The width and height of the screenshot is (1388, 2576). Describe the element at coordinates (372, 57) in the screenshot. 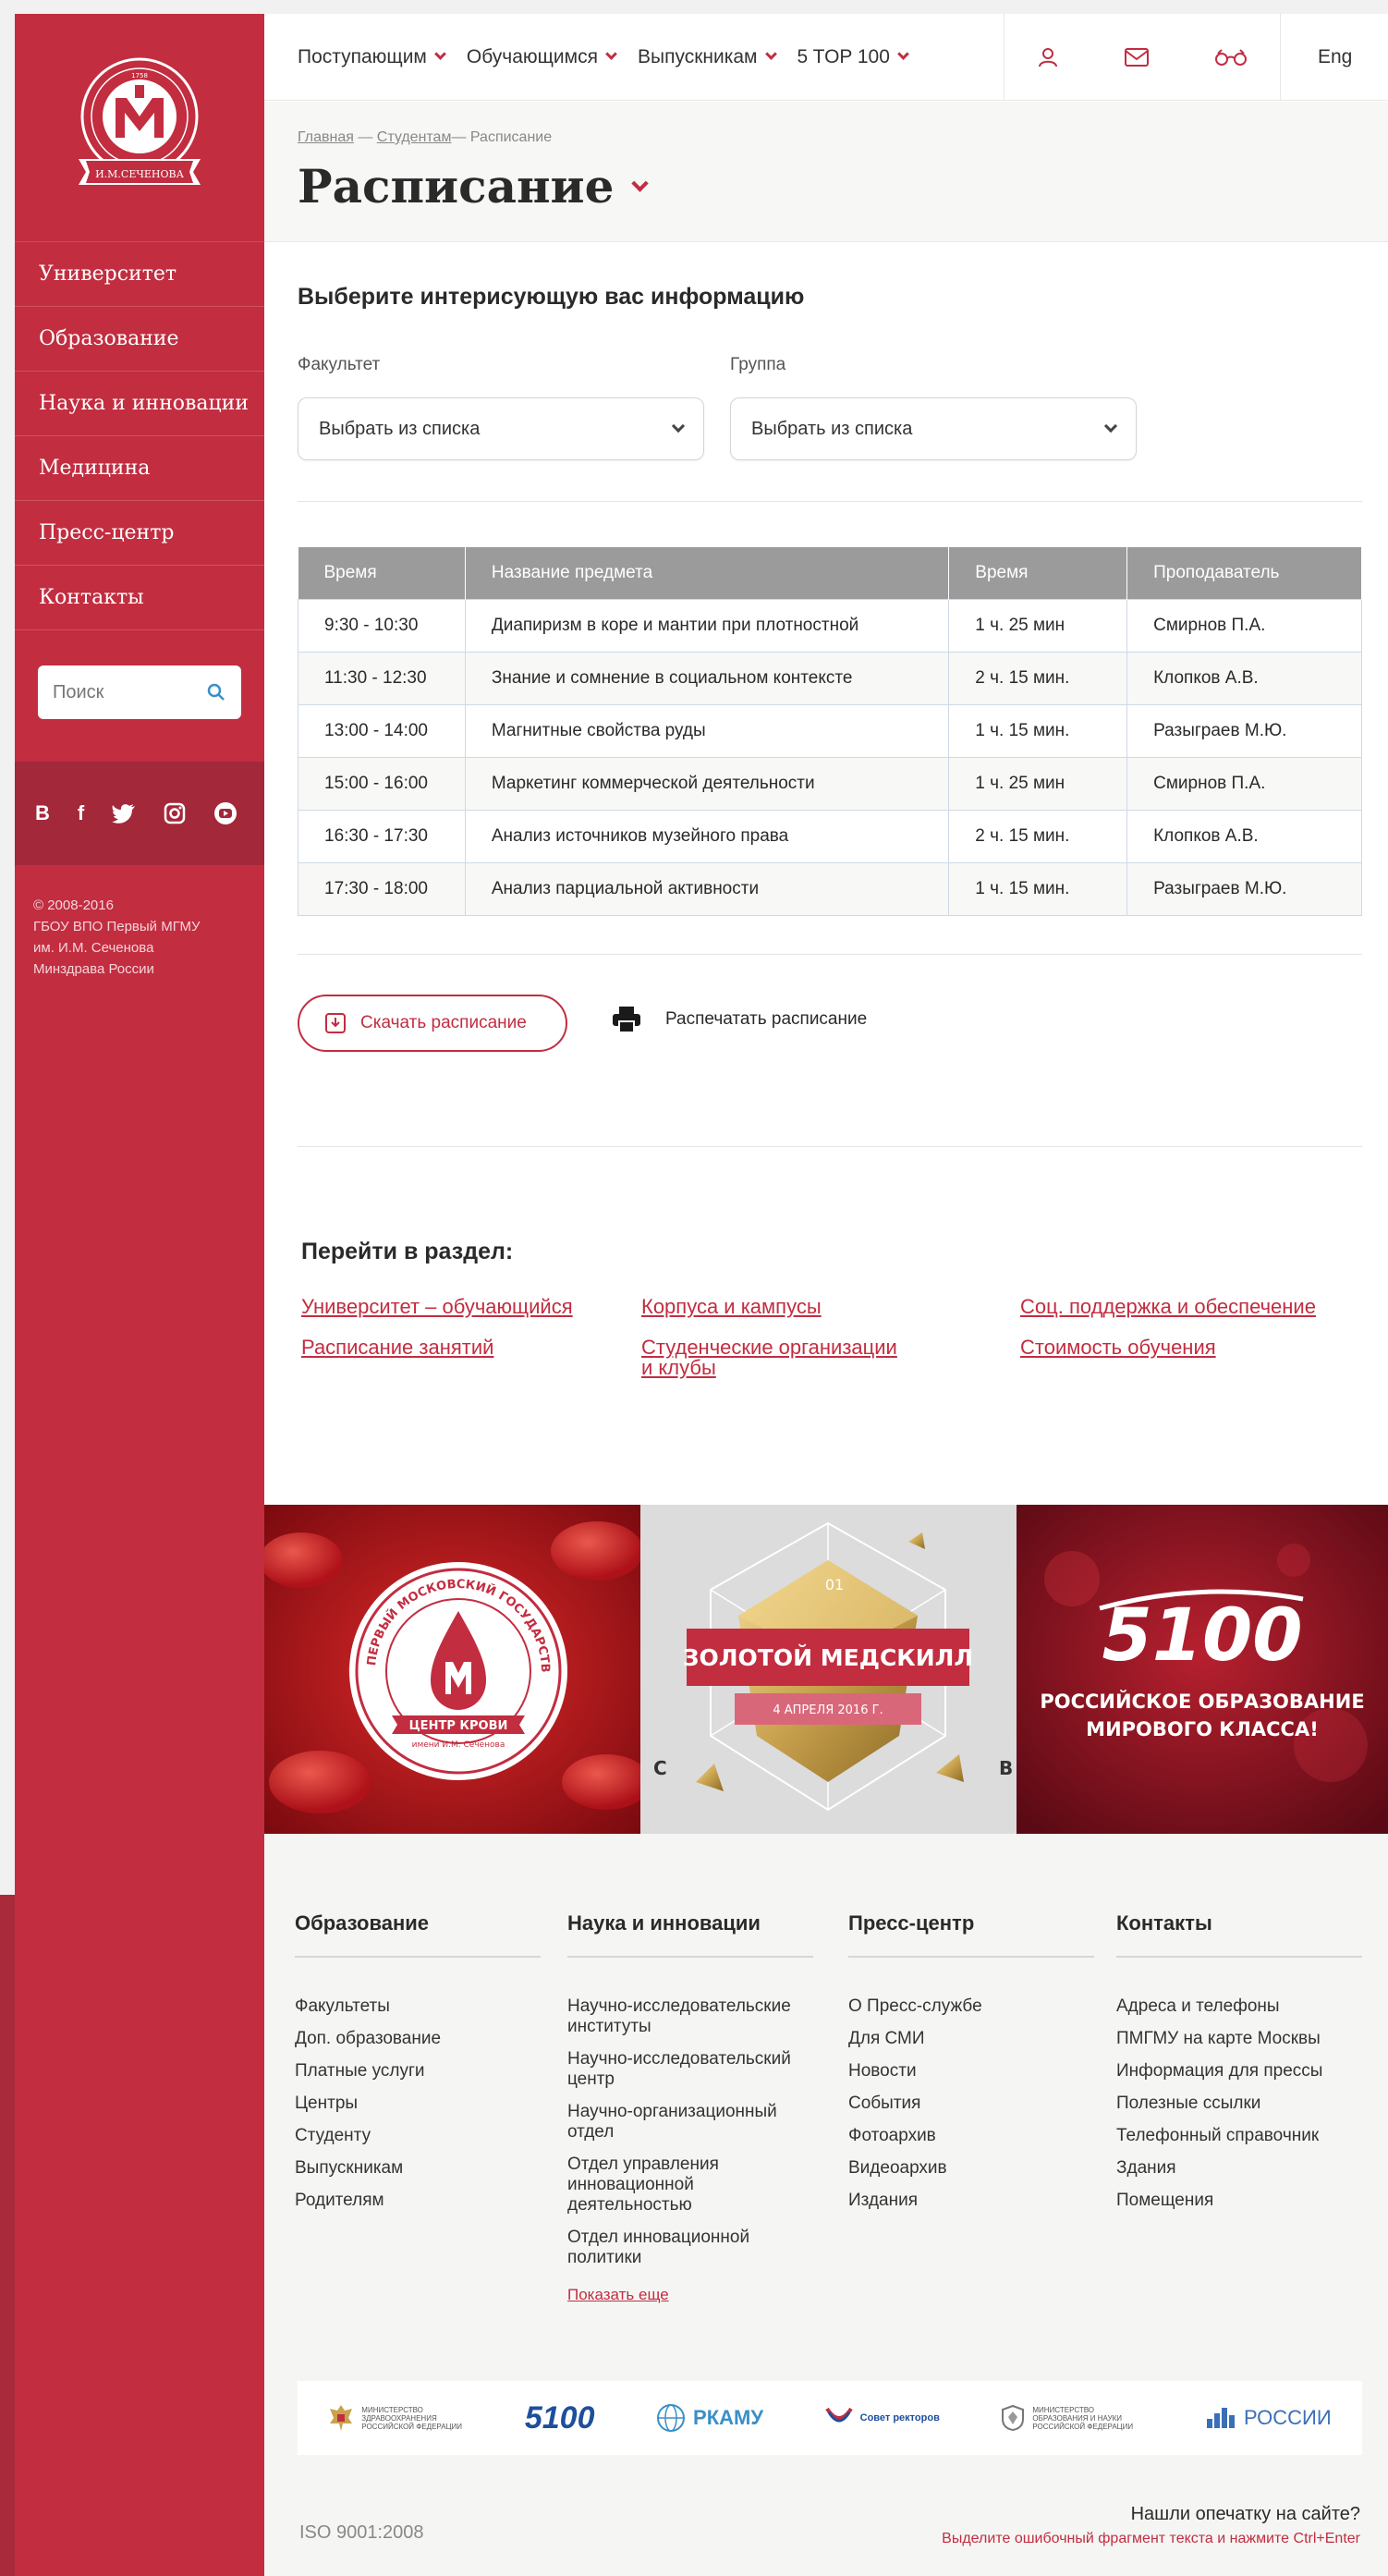

I see `topnav-applicants: Поступающим` at that location.